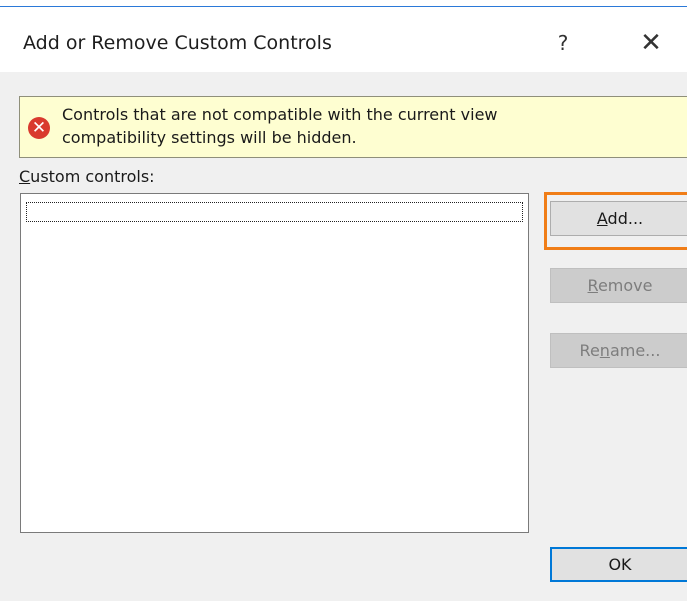 This screenshot has width=687, height=601. Describe the element at coordinates (602, 218) in the screenshot. I see `add-button-accel: A` at that location.